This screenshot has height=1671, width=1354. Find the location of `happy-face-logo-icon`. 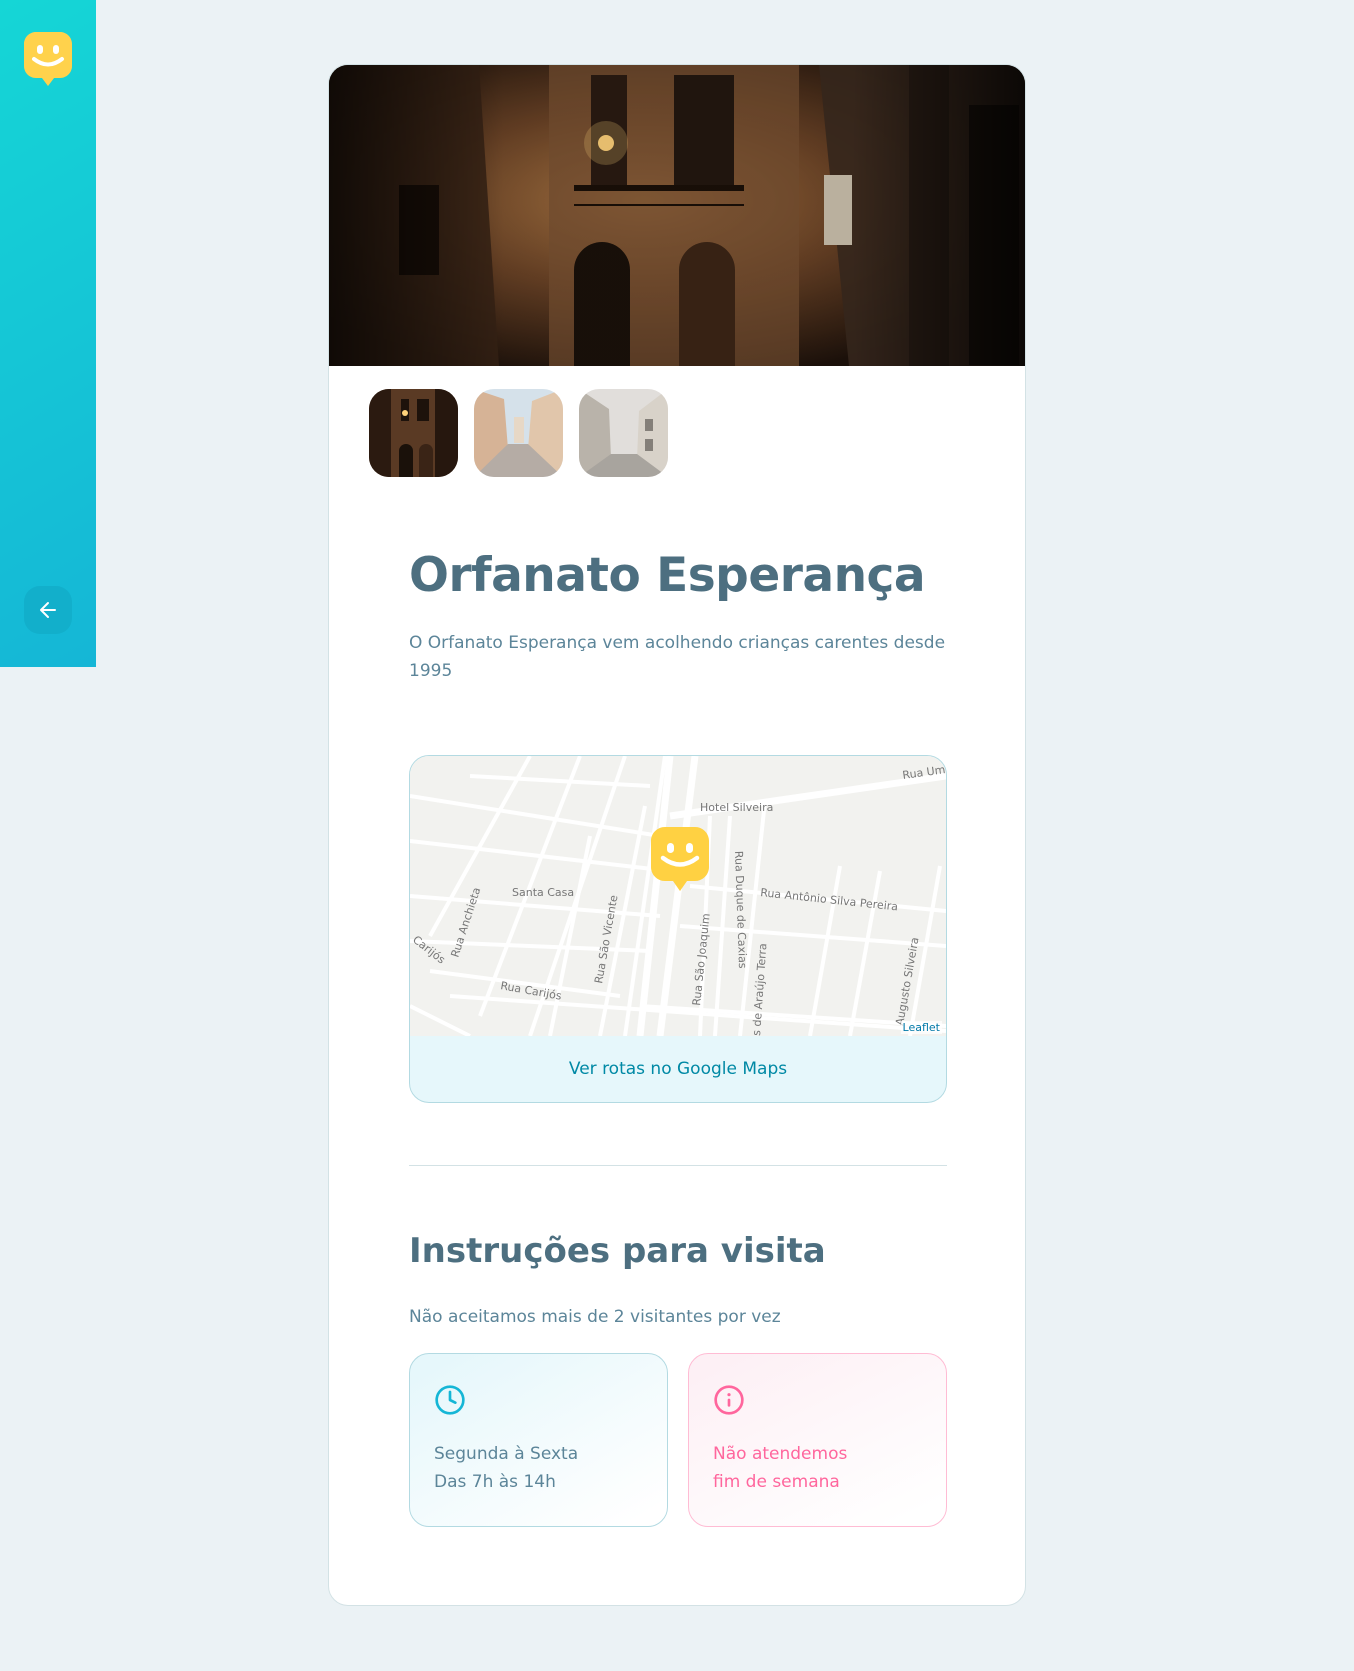

happy-face-logo-icon is located at coordinates (48, 59).